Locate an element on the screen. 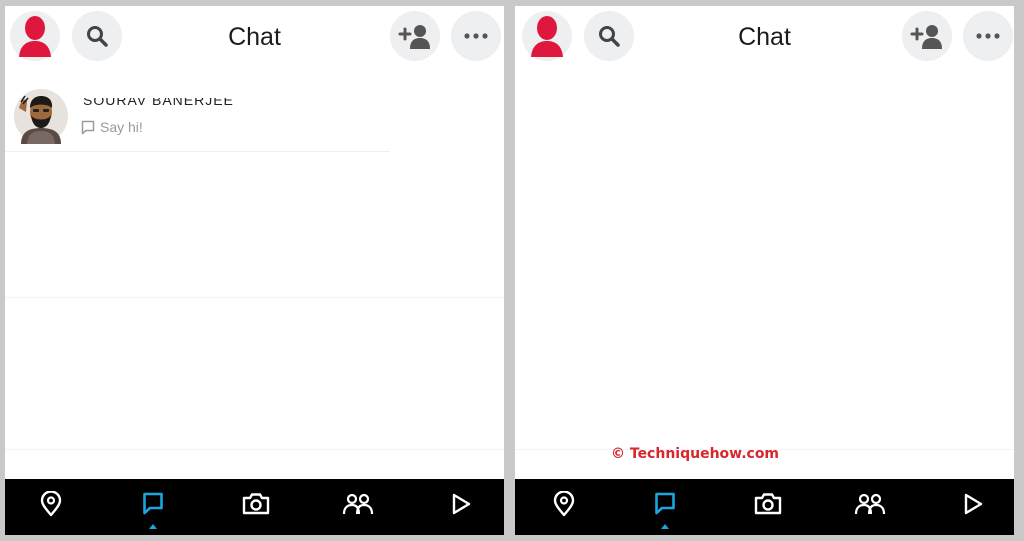  chat-status-text: Say hi! is located at coordinates (121, 127).